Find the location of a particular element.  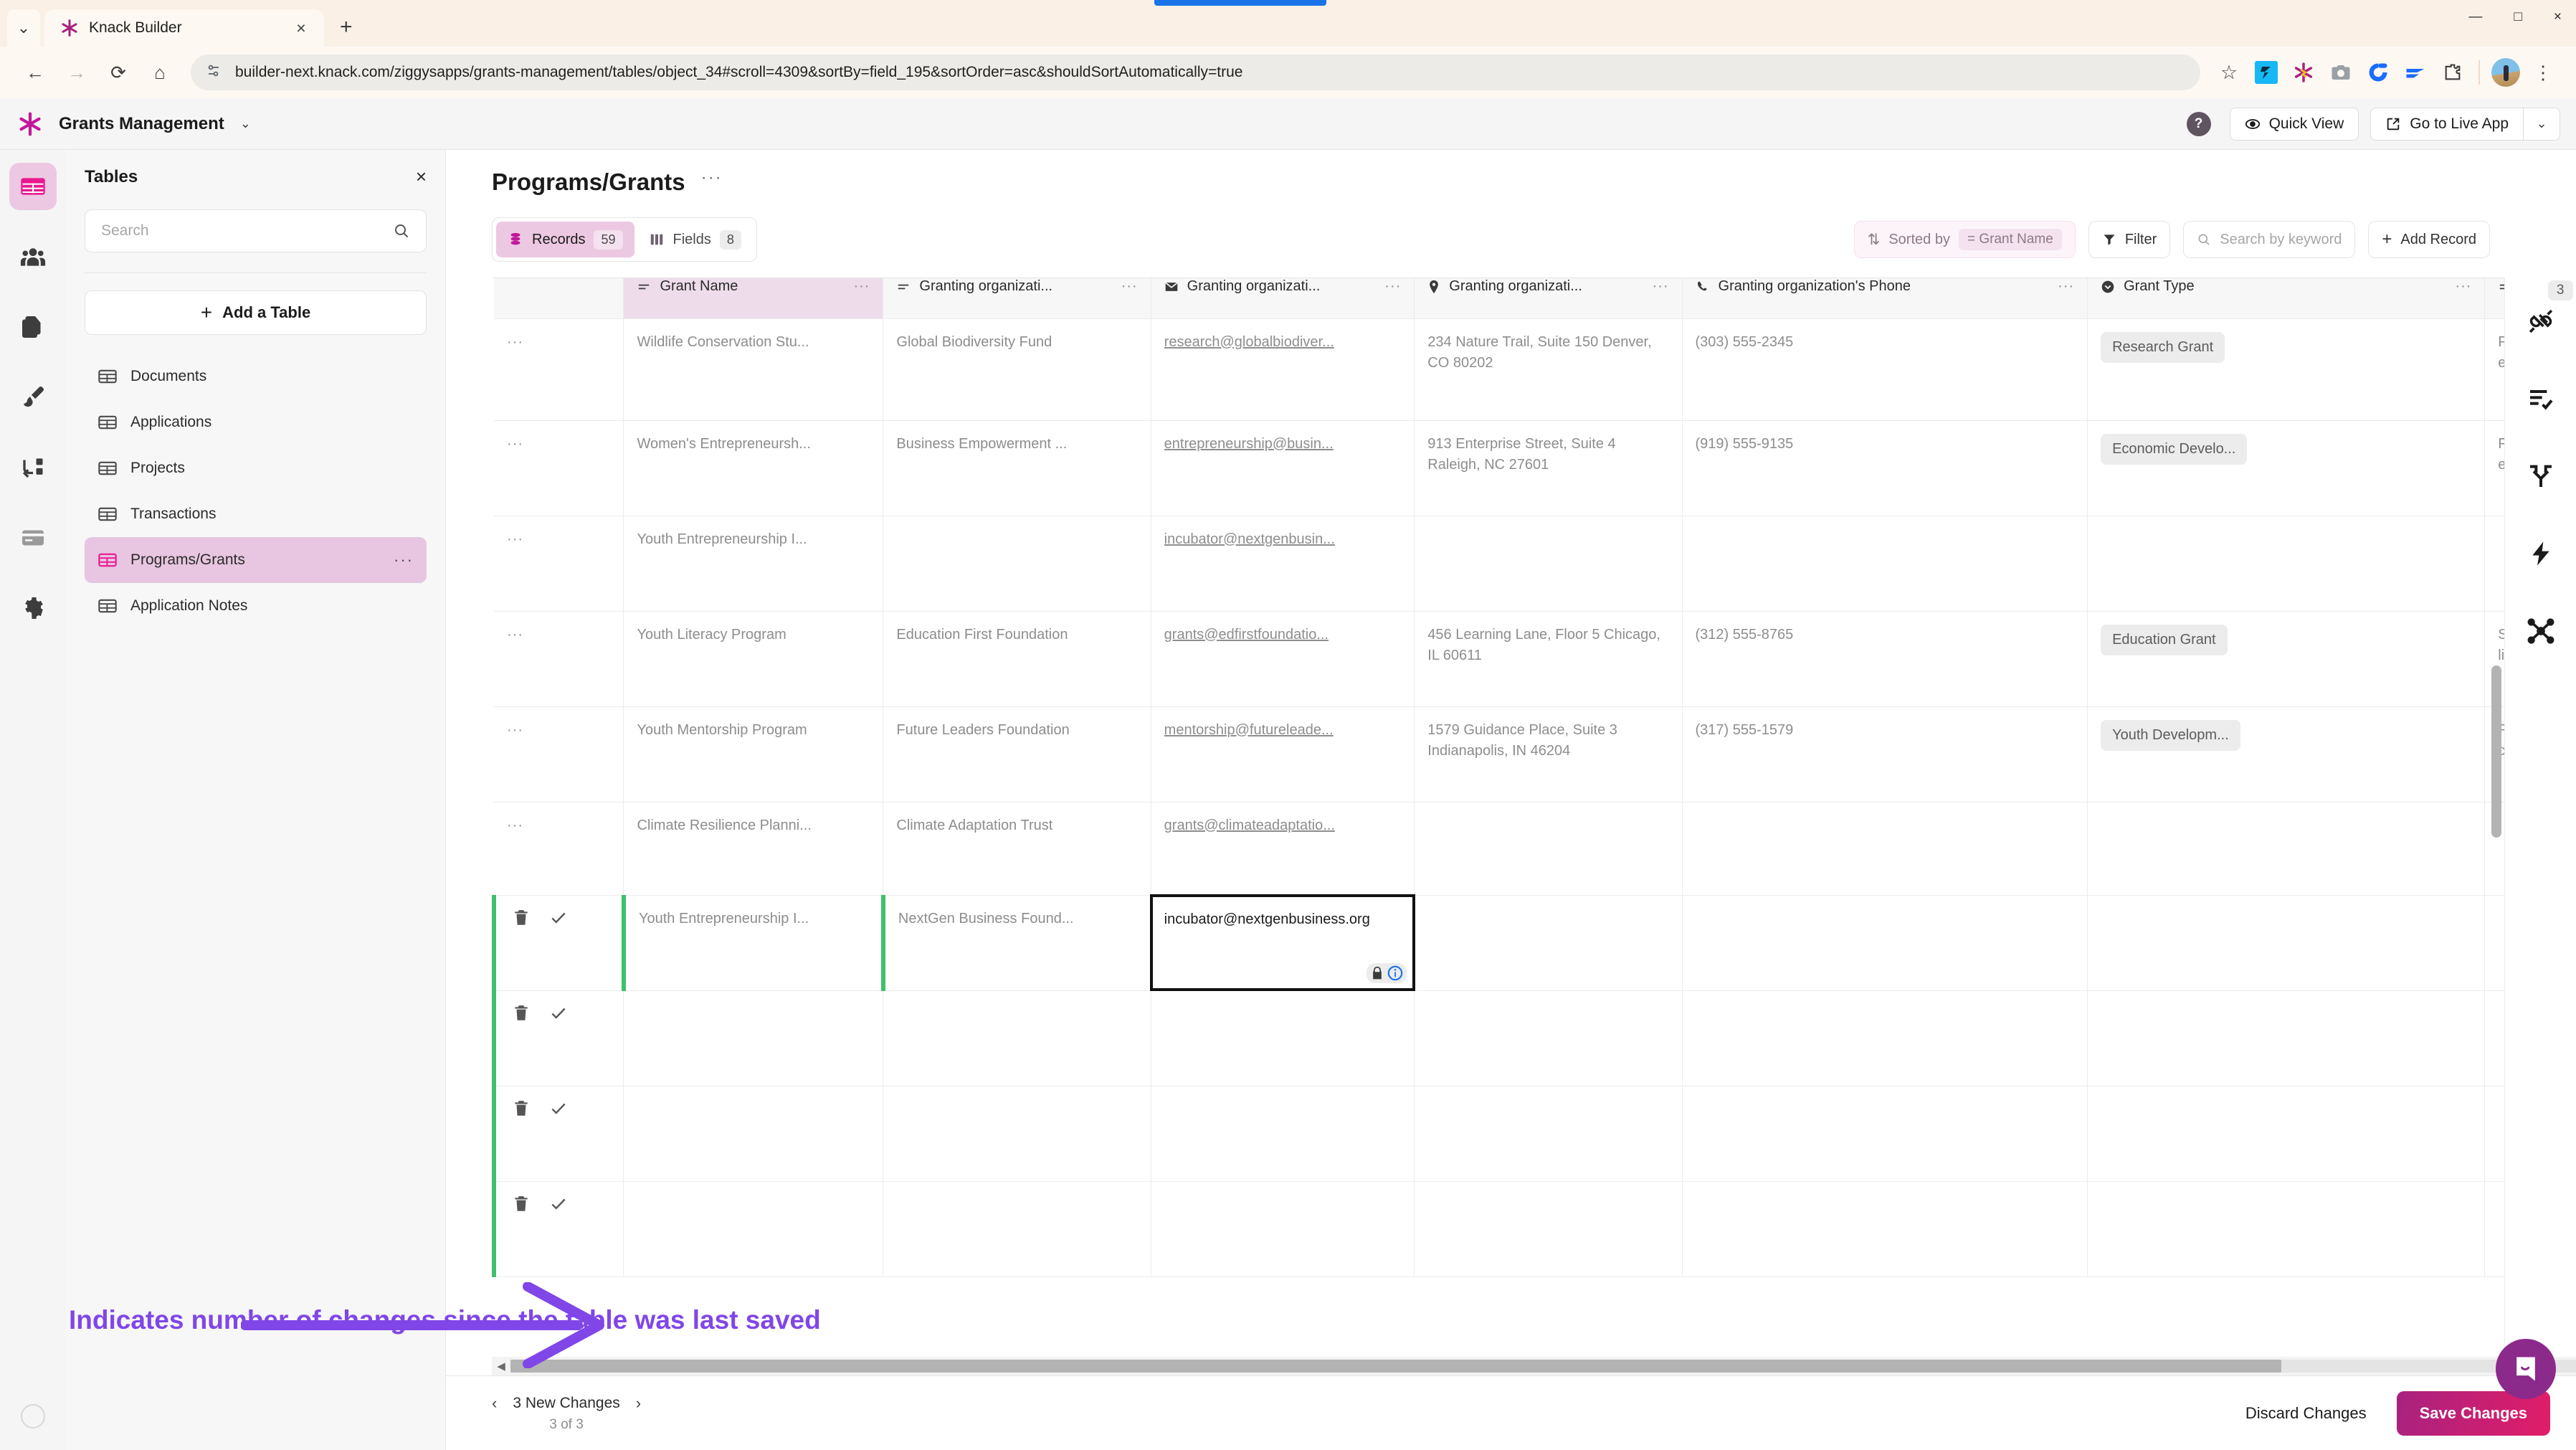

cell-description is located at coordinates (2494, 1134).